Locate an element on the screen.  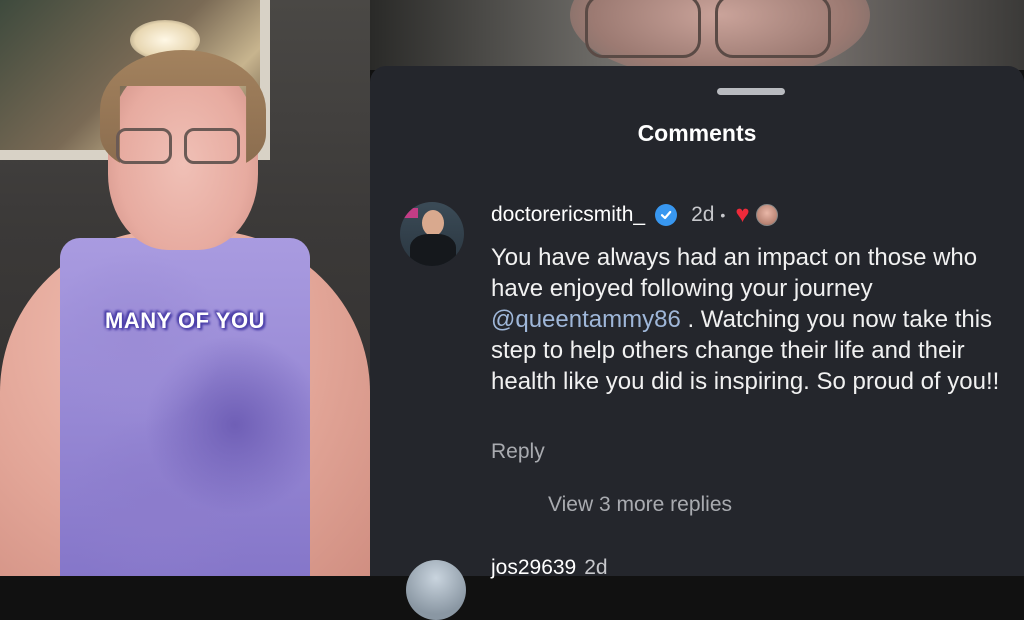
sheet-drag-handle is located at coordinates (751, 91).